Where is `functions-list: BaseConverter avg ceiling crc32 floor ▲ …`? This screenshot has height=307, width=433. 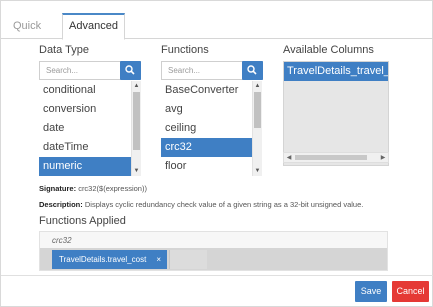
functions-list: BaseConverter avg ceiling crc32 floor ▲ … is located at coordinates (212, 128).